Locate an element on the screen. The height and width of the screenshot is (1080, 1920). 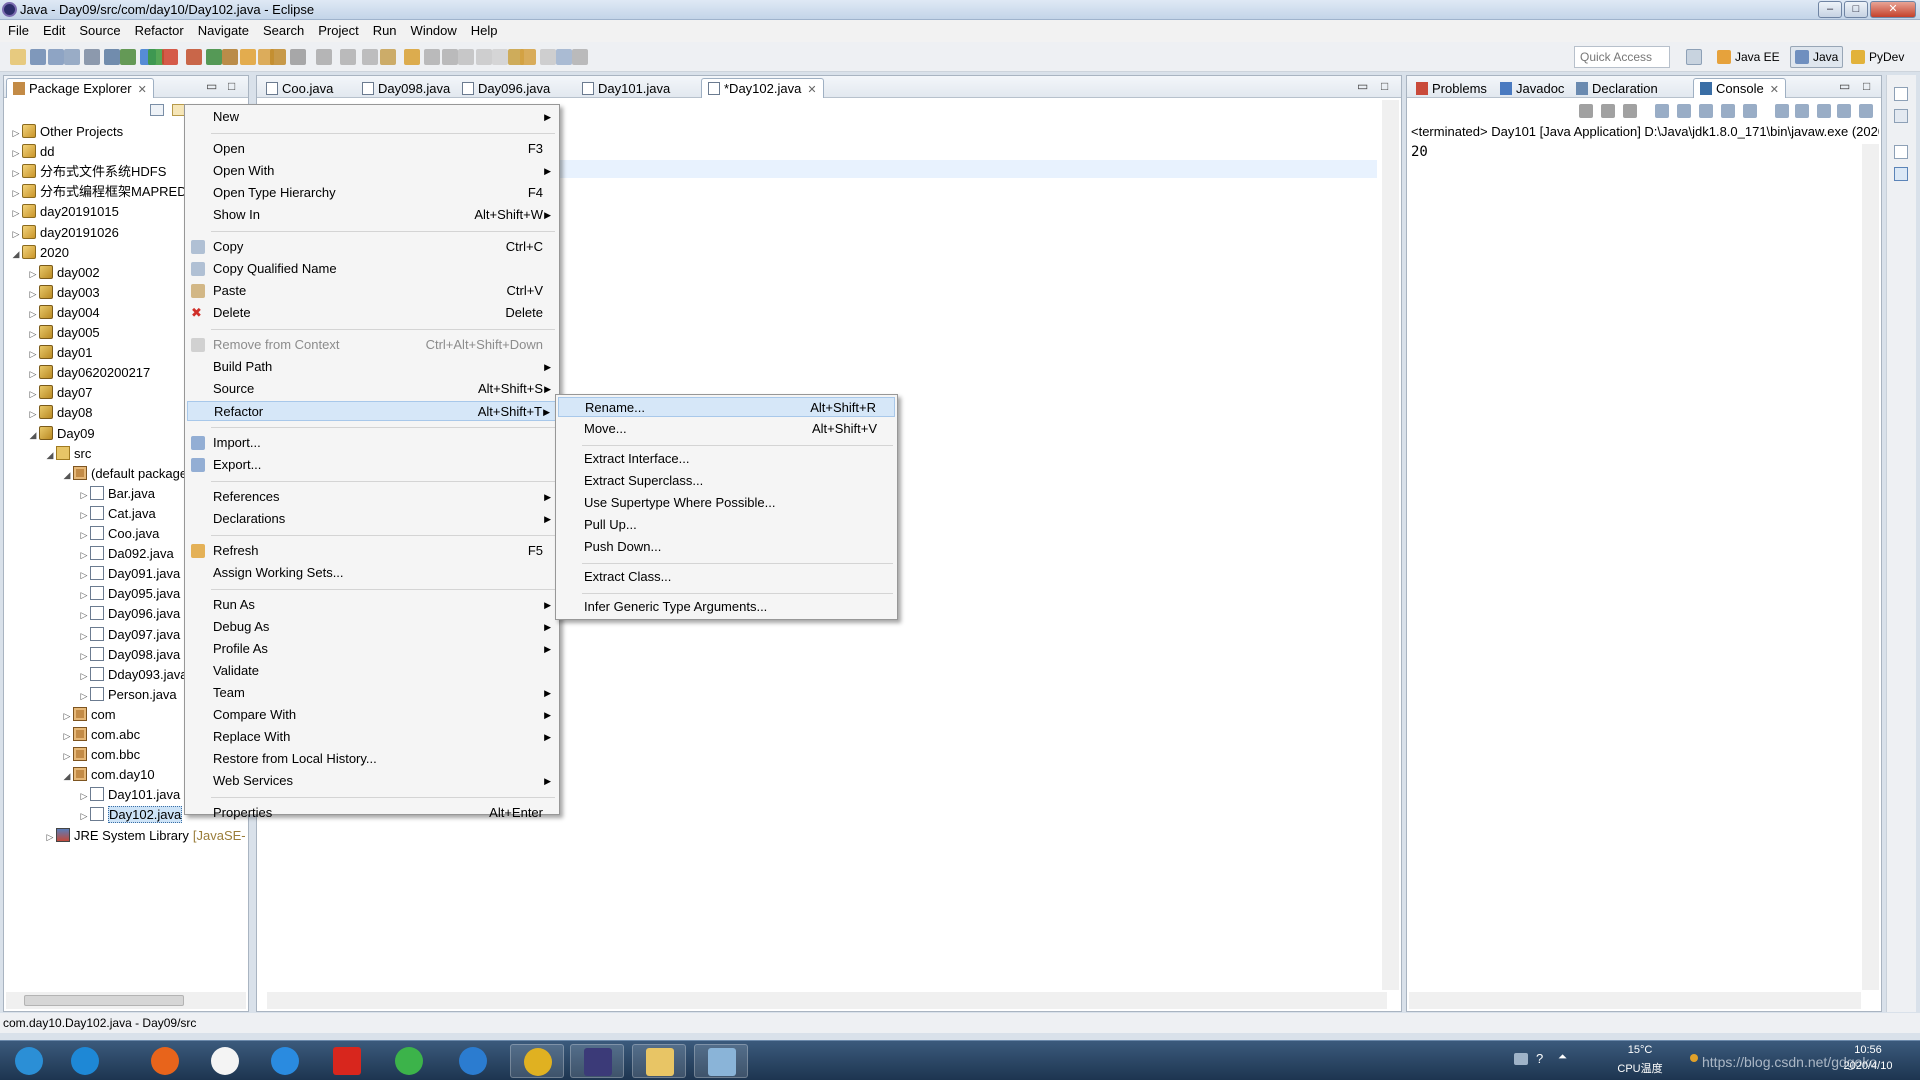
editor-vertical-scrollbar is located at coordinates (1390, 545).